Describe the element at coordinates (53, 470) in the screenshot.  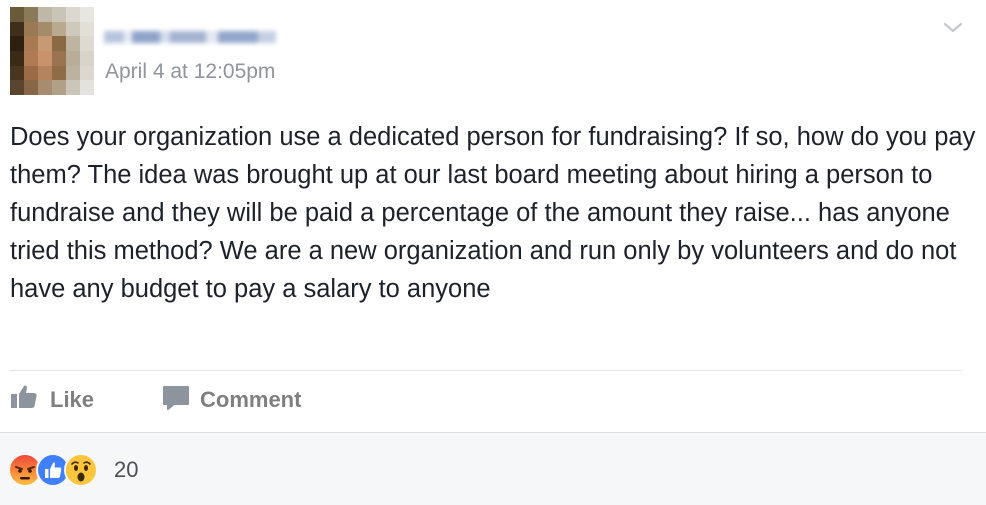
I see `reaction-icons` at that location.